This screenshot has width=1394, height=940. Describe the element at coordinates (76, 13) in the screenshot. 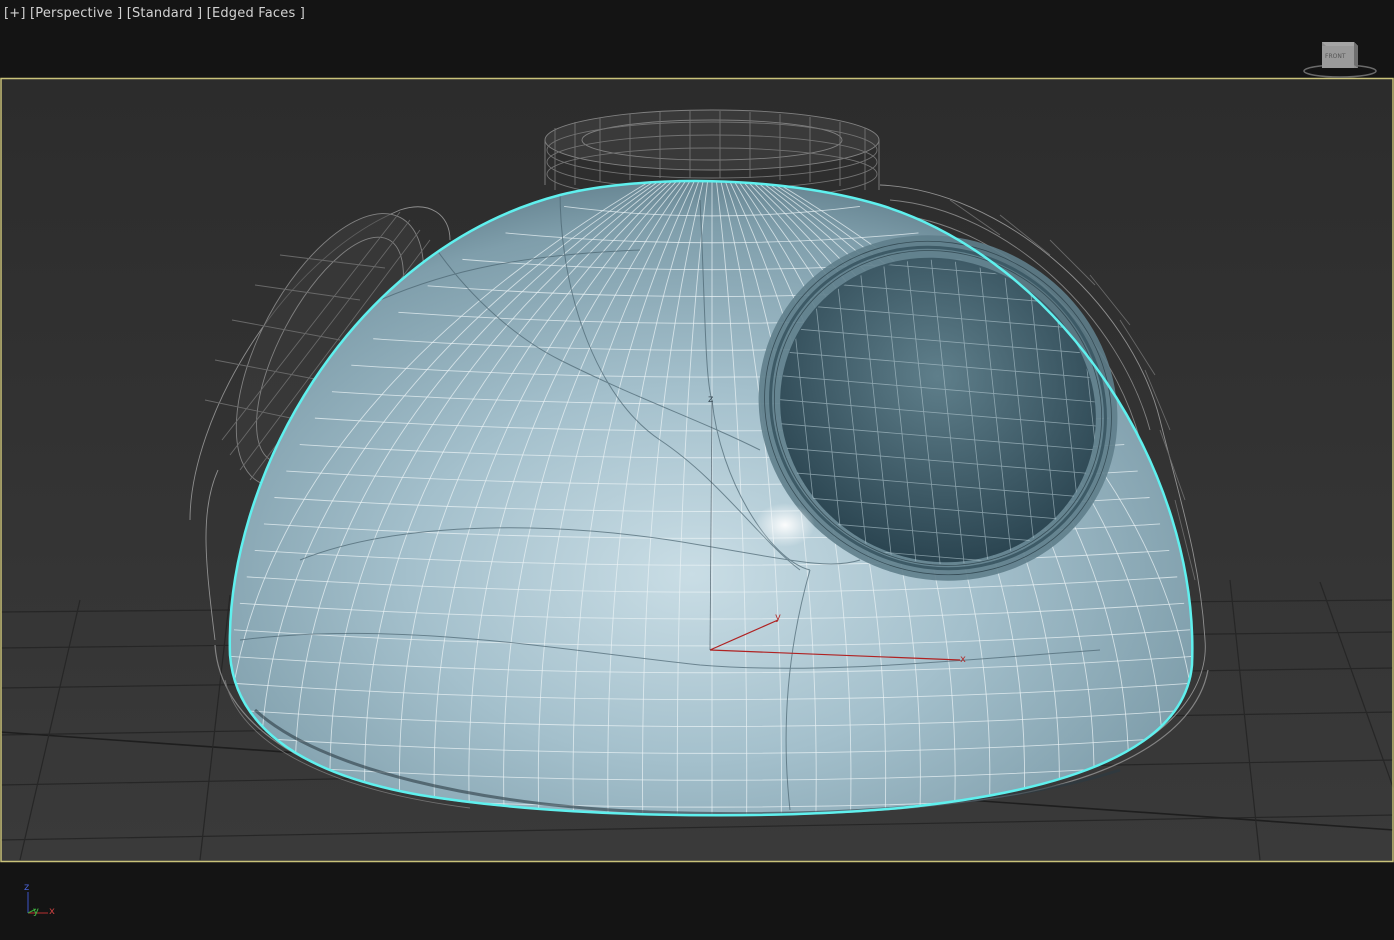

I see `viewport-view-menu: [Perspective ]` at that location.